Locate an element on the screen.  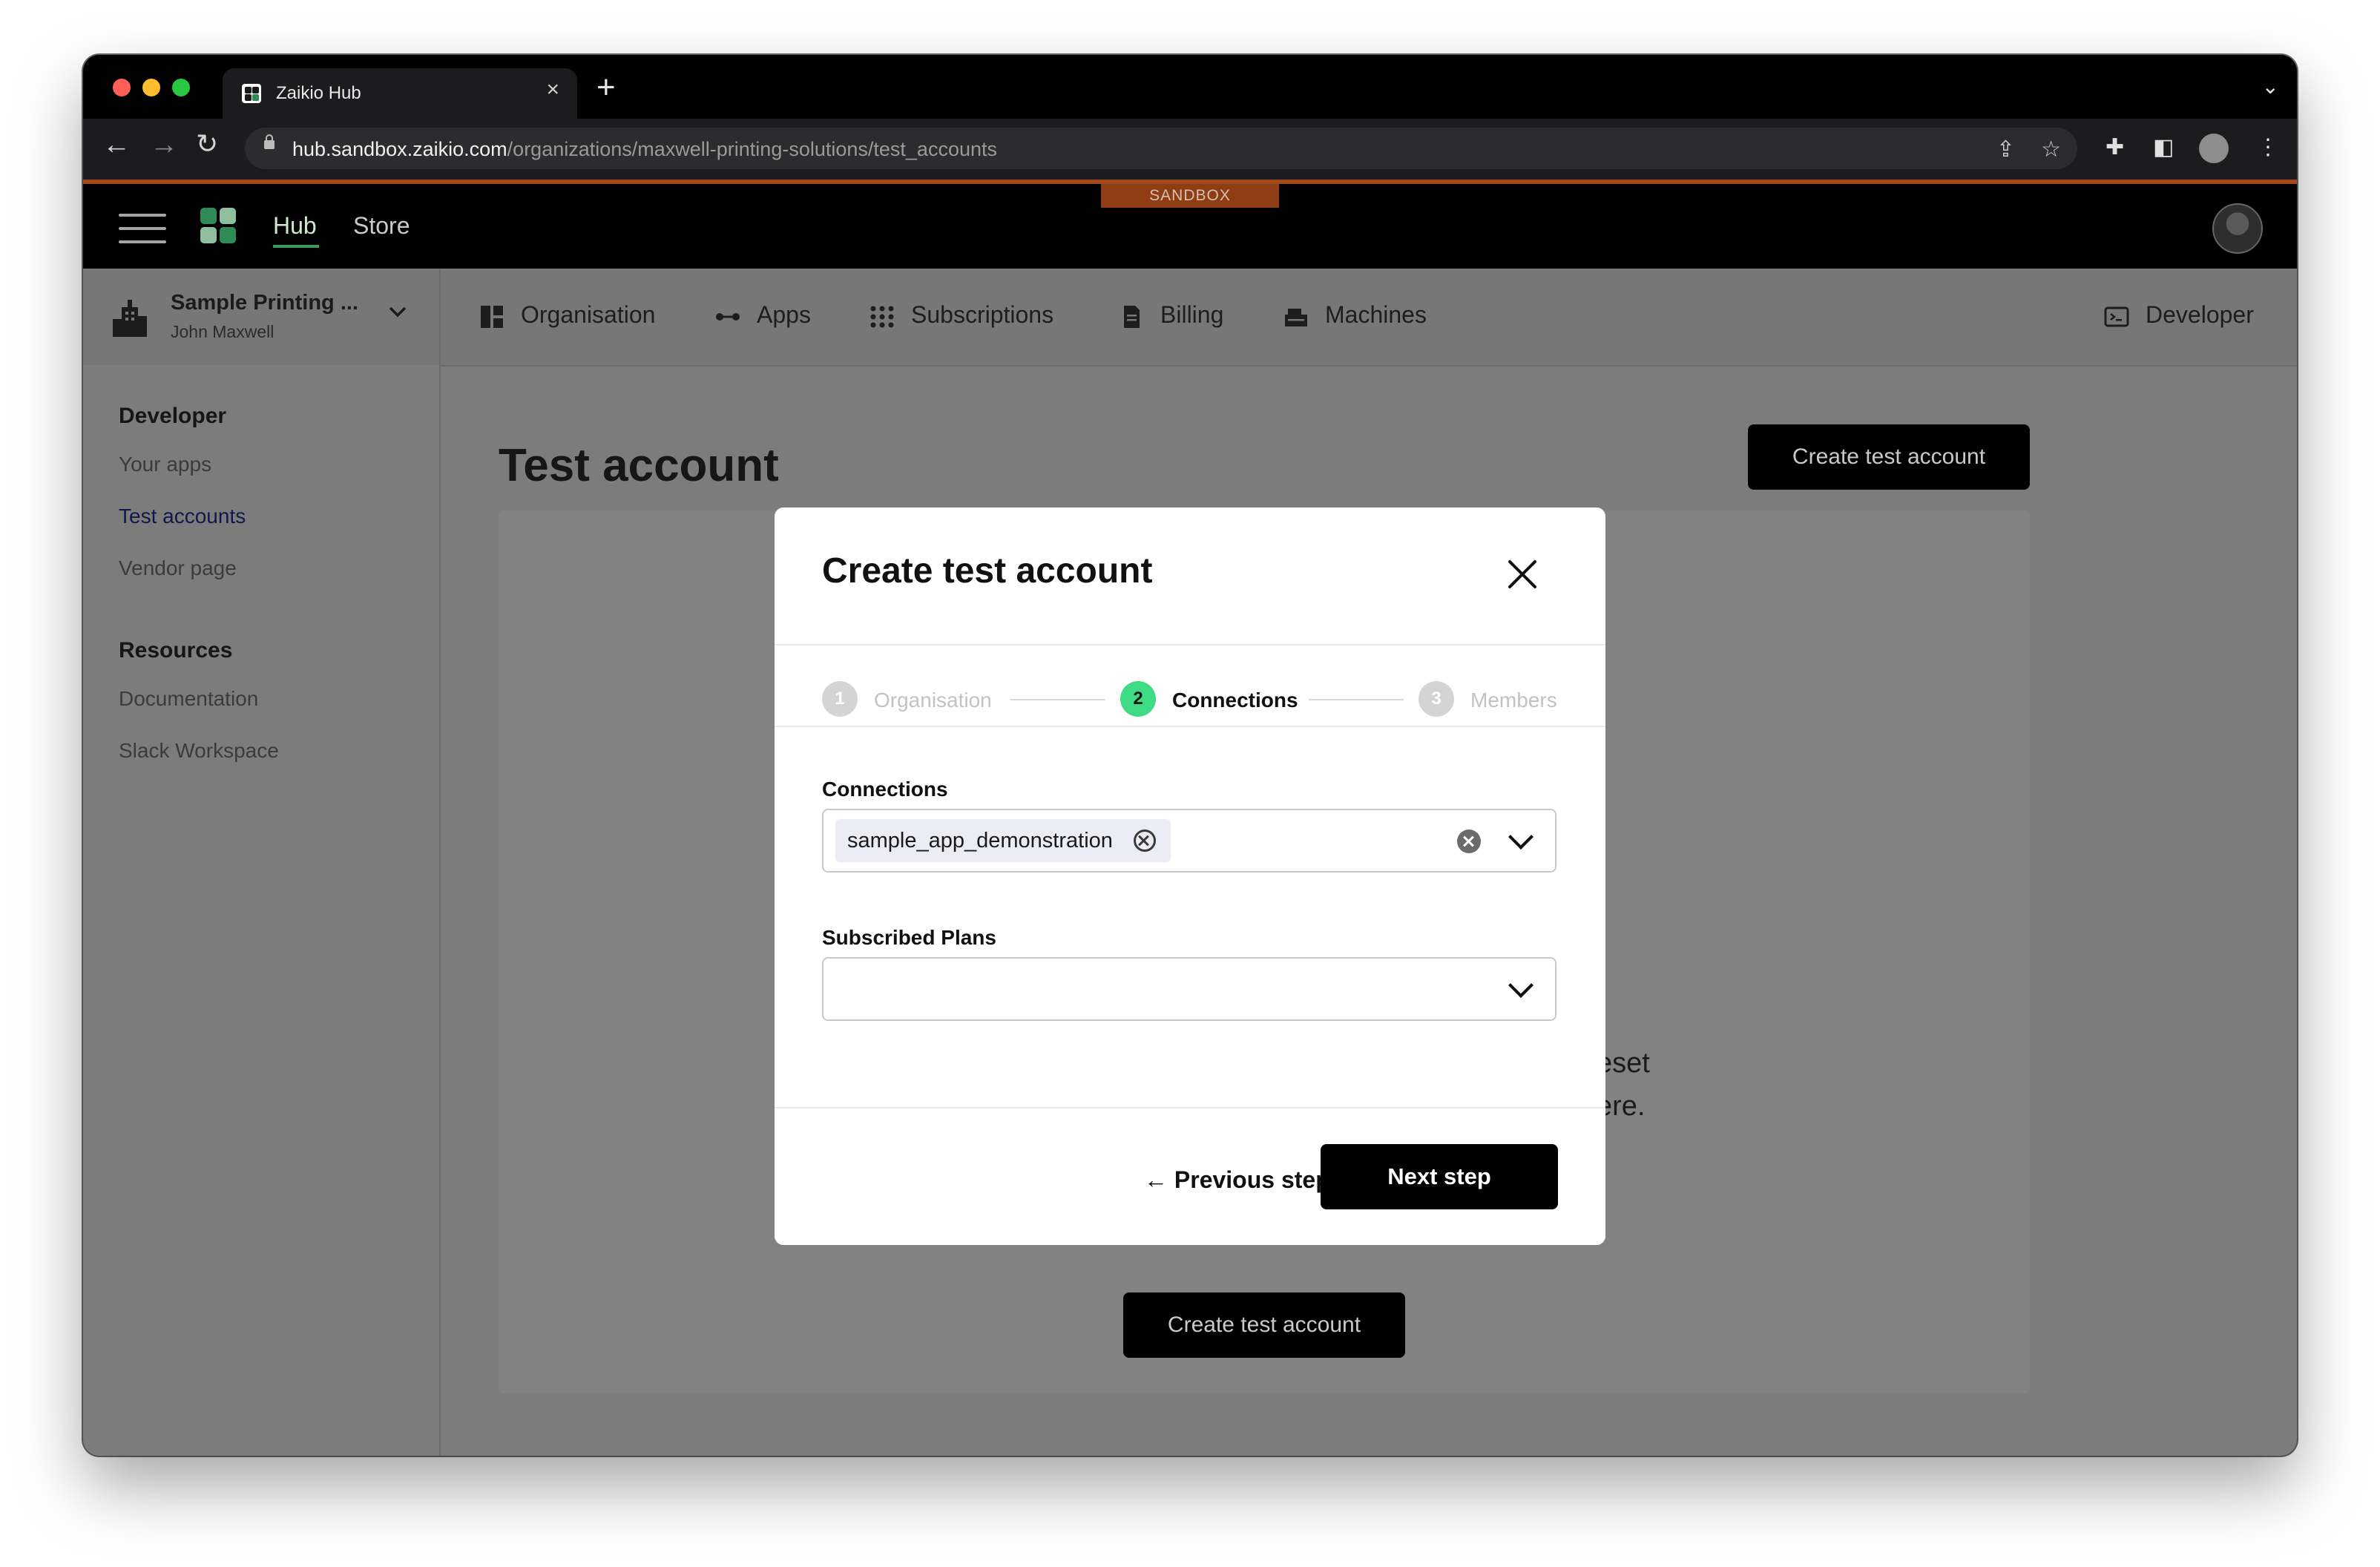
sidebar-item-test-accounts: Test accounts is located at coordinates (182, 516).